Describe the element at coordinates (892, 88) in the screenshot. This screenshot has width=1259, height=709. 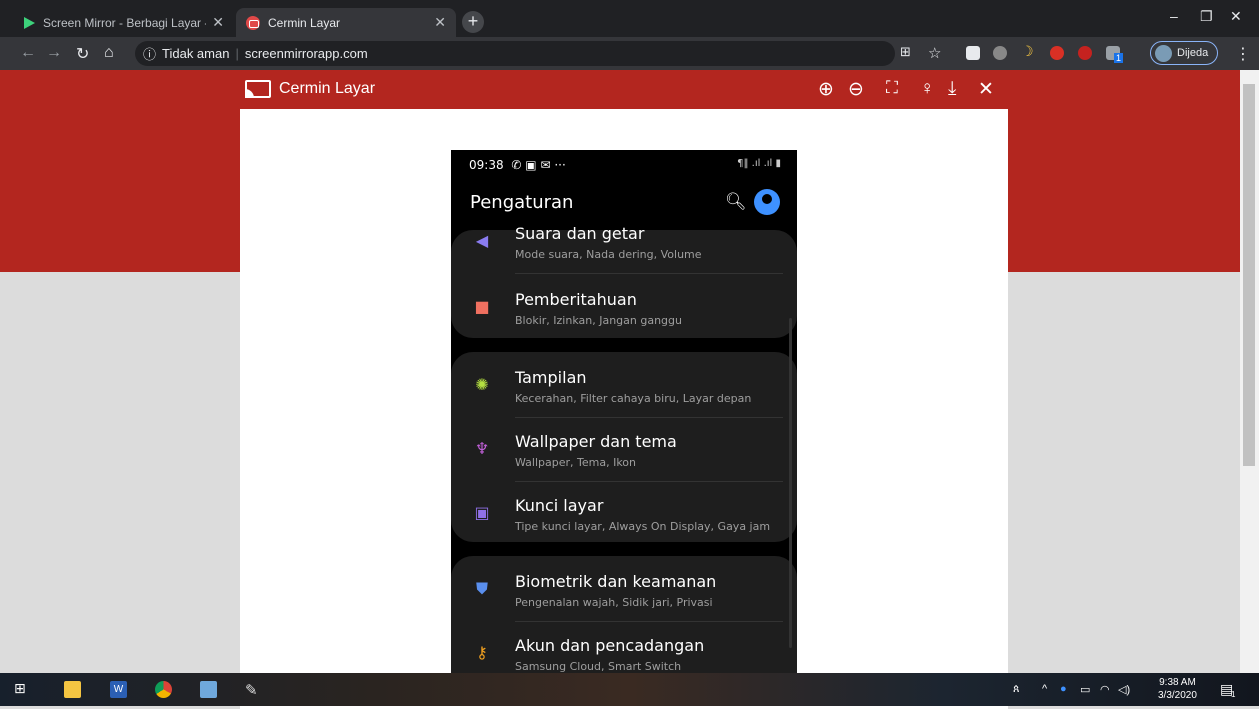
I see `fullscreen-icon: ⛶` at that location.